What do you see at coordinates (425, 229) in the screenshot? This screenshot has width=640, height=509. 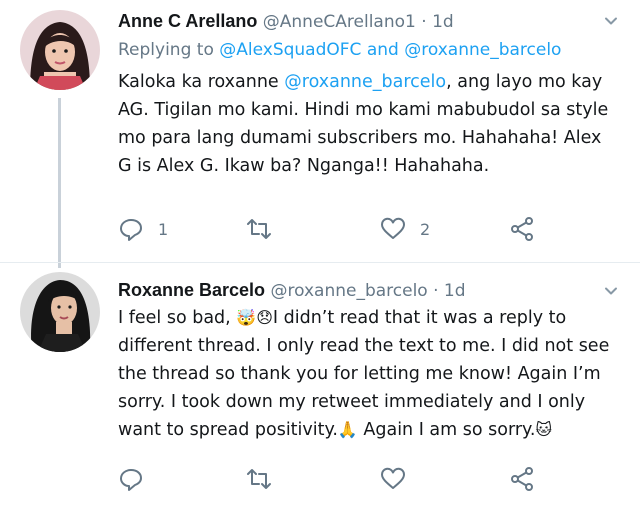 I see `like-count: 2` at bounding box center [425, 229].